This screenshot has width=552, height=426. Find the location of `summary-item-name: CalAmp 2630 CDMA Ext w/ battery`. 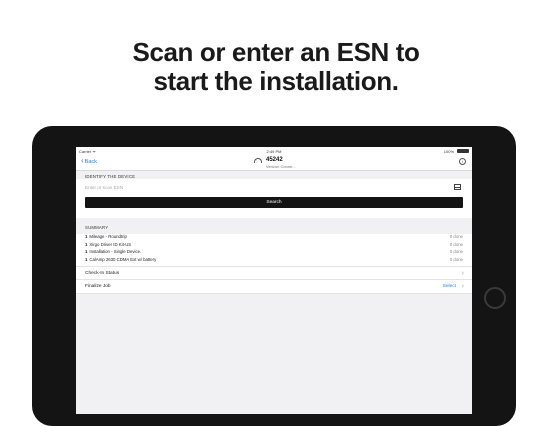

summary-item-name: CalAmp 2630 CDMA Ext w/ battery is located at coordinates (123, 259).